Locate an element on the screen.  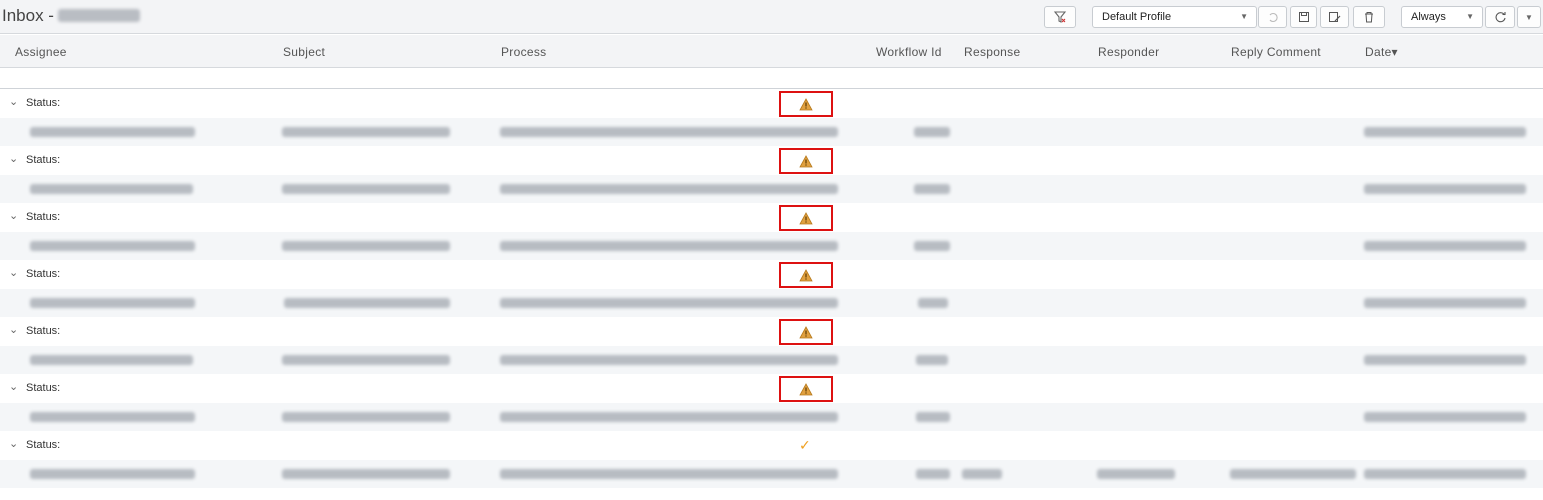
column-response: Response is located at coordinates (992, 52).